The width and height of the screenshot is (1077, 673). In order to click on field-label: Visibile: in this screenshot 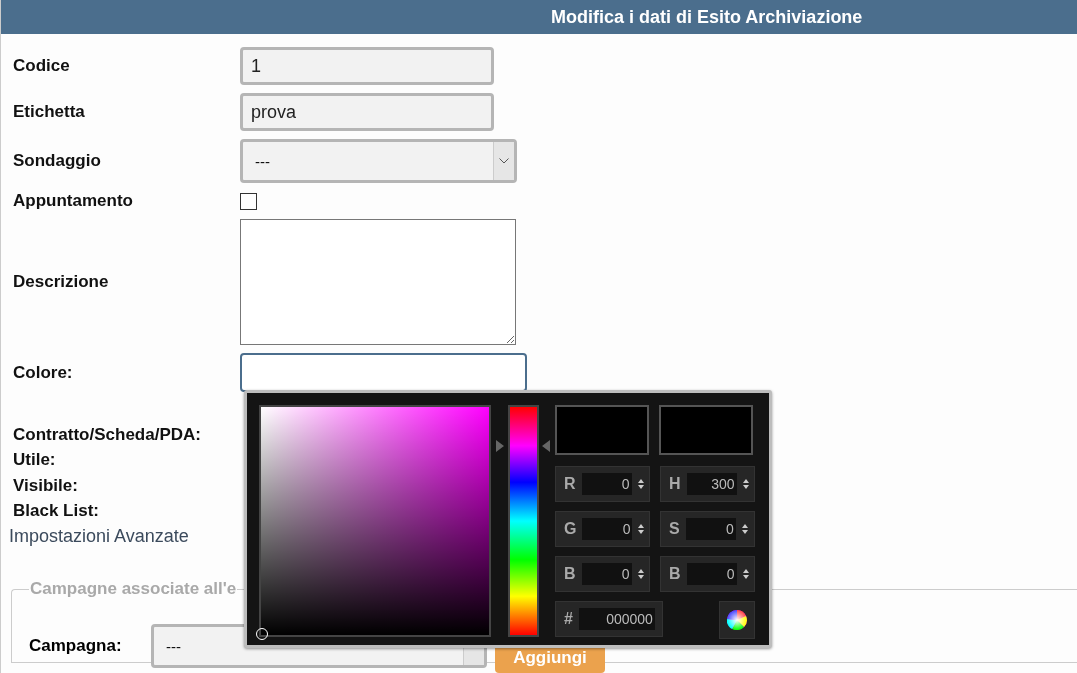, I will do `click(46, 485)`.